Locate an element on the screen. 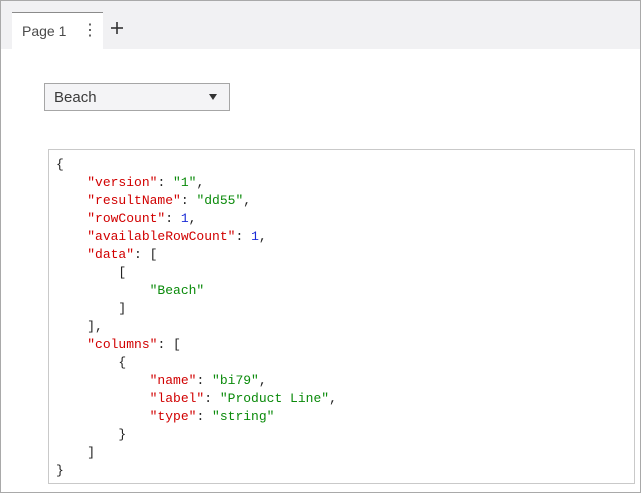 The width and height of the screenshot is (641, 493). json-line: ], is located at coordinates (196, 327).